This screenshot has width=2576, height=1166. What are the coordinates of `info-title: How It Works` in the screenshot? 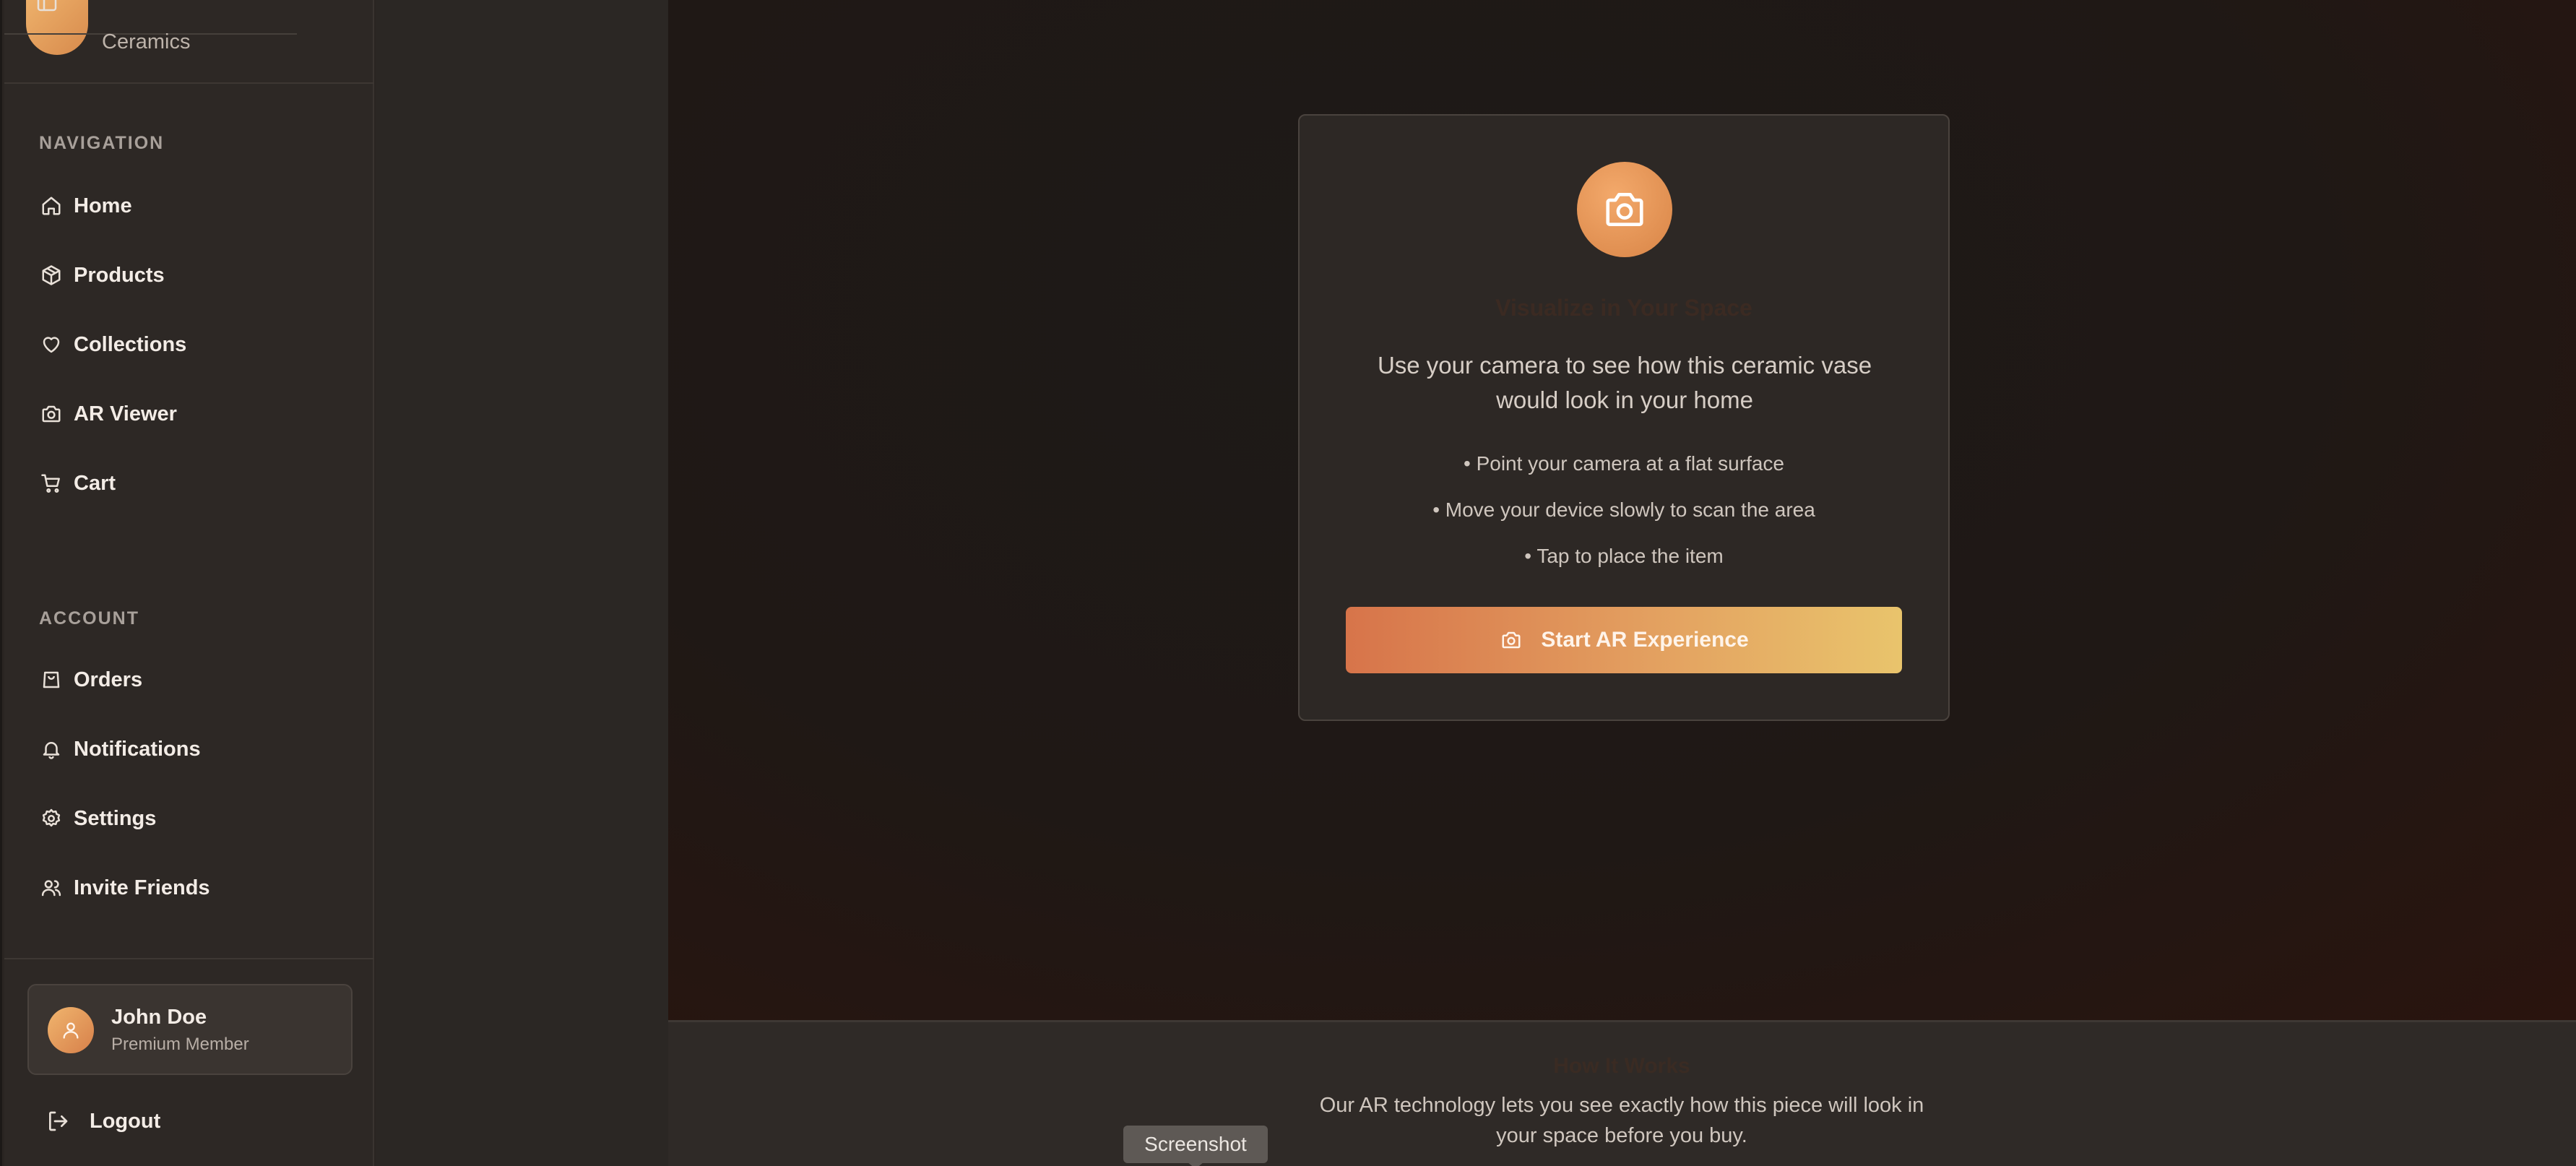 It's located at (1622, 1066).